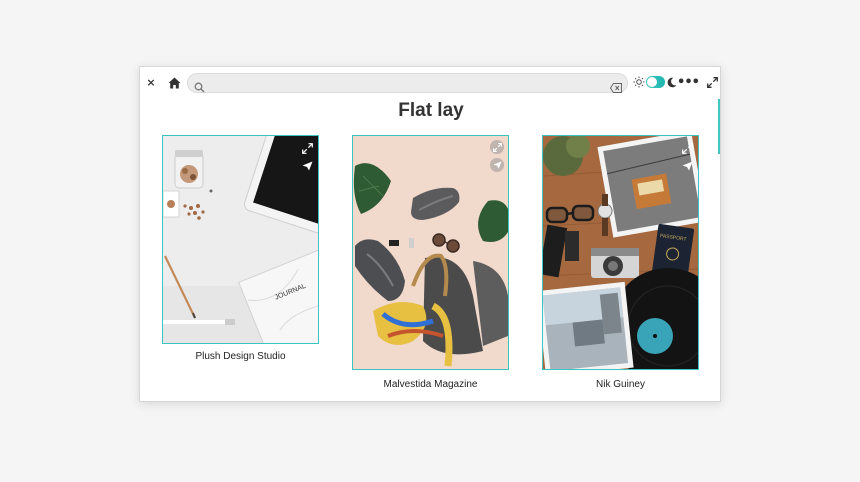 This screenshot has width=860, height=482. Describe the element at coordinates (430, 384) in the screenshot. I see `photographer-name: Malvestida Magazine` at that location.